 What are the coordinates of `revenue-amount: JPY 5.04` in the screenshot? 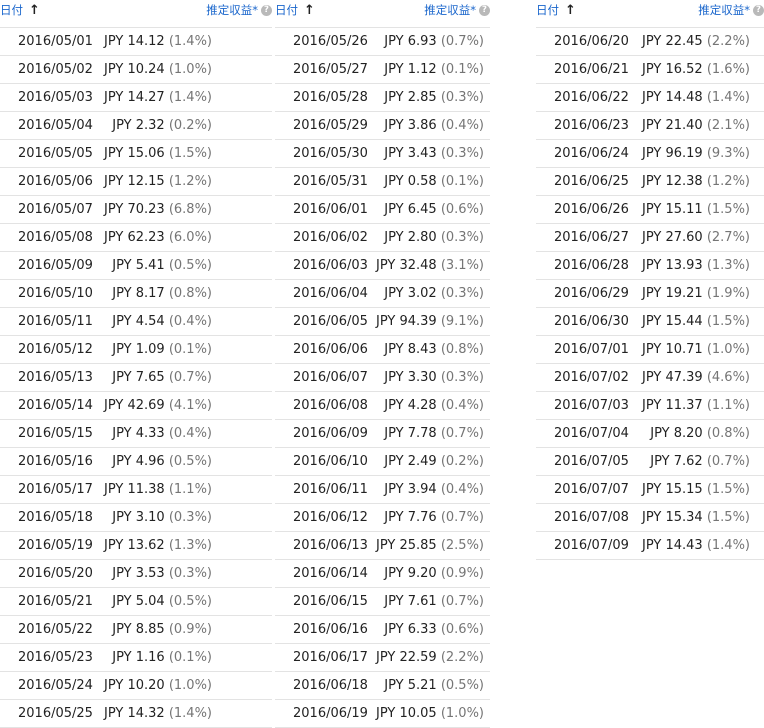 It's located at (138, 601).